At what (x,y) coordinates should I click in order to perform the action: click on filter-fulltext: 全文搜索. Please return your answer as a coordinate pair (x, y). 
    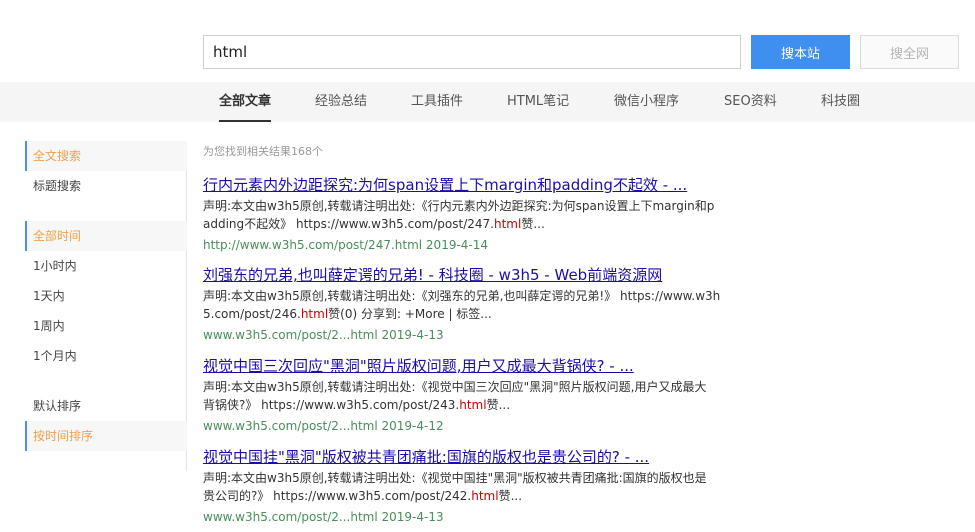
    Looking at the image, I should click on (106, 156).